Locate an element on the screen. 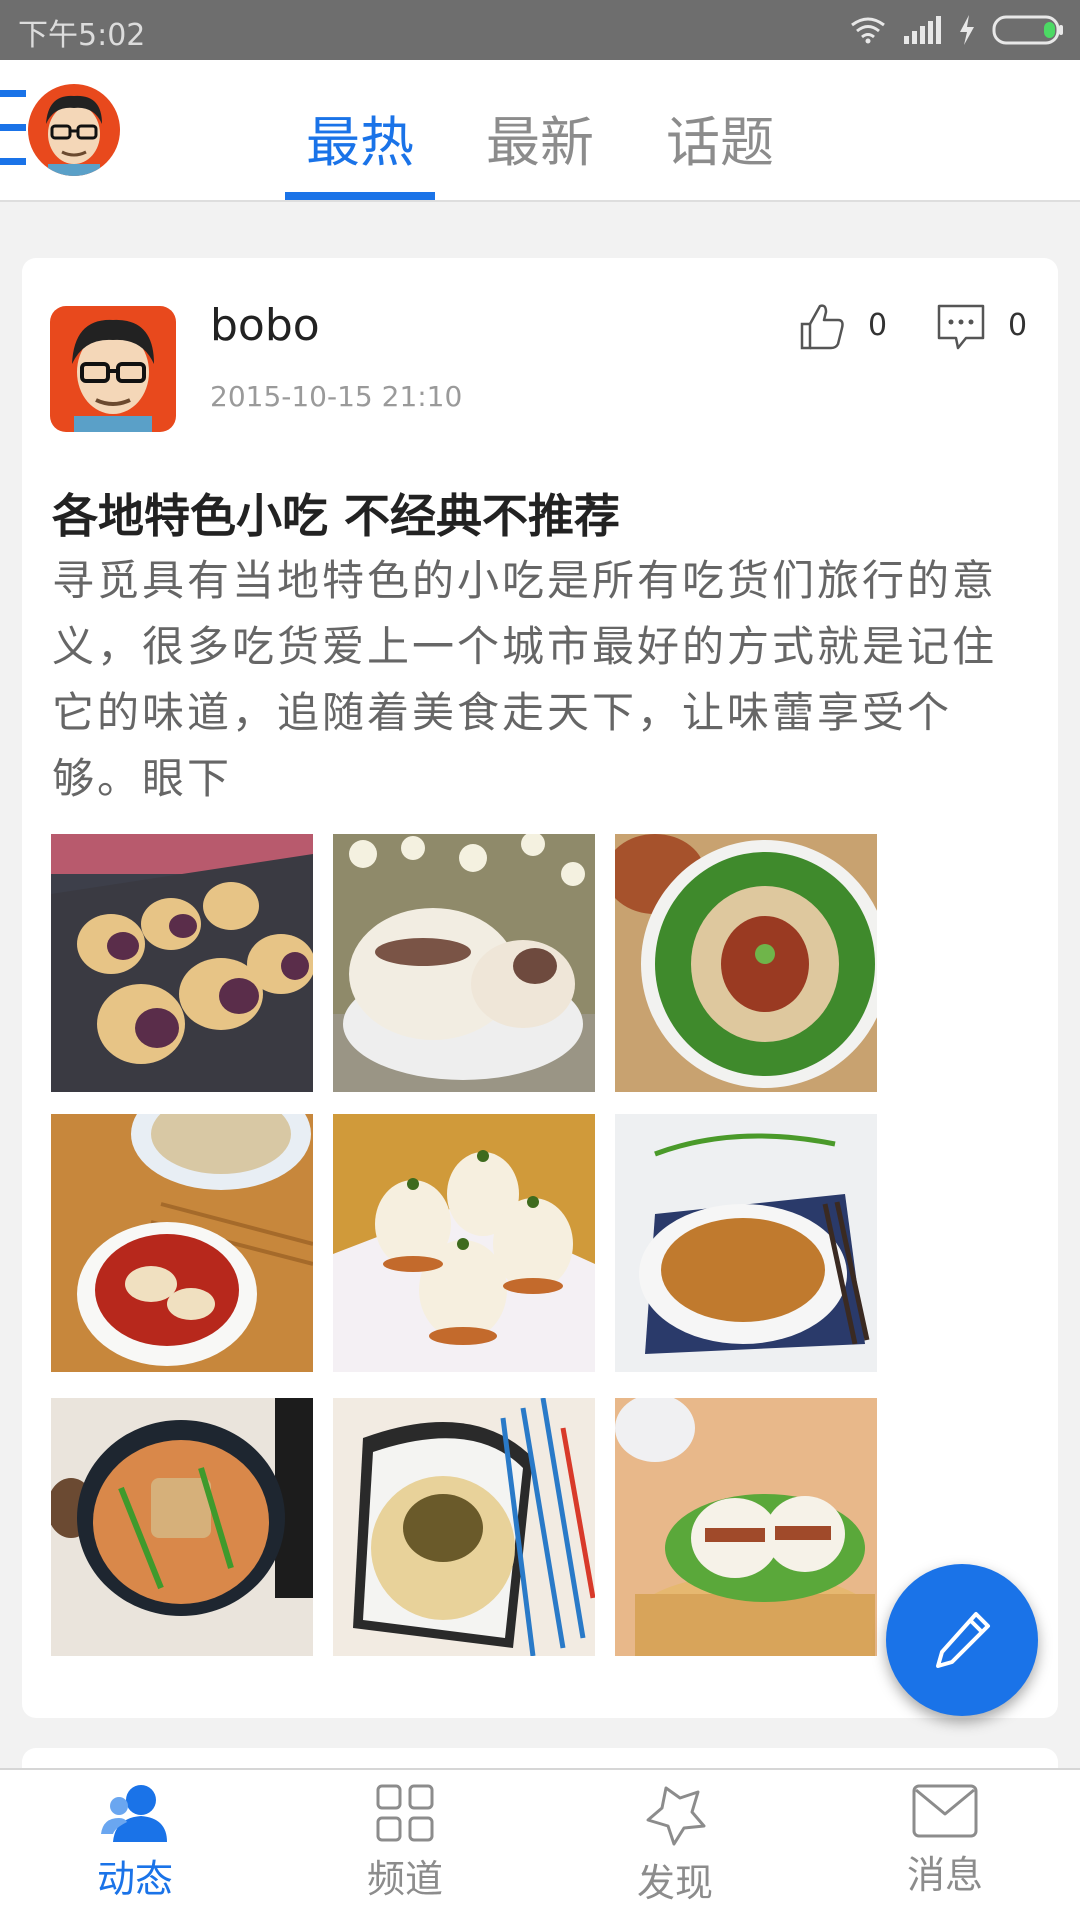 This screenshot has height=1920, width=1080. people-icon is located at coordinates (134, 1813).